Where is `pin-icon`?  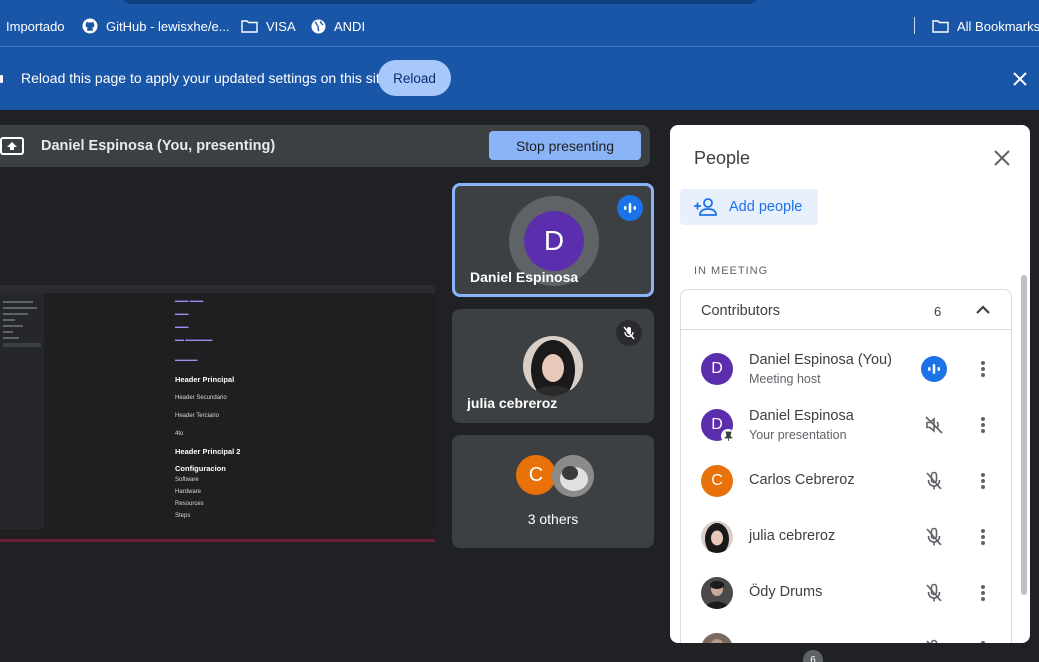 pin-icon is located at coordinates (728, 436).